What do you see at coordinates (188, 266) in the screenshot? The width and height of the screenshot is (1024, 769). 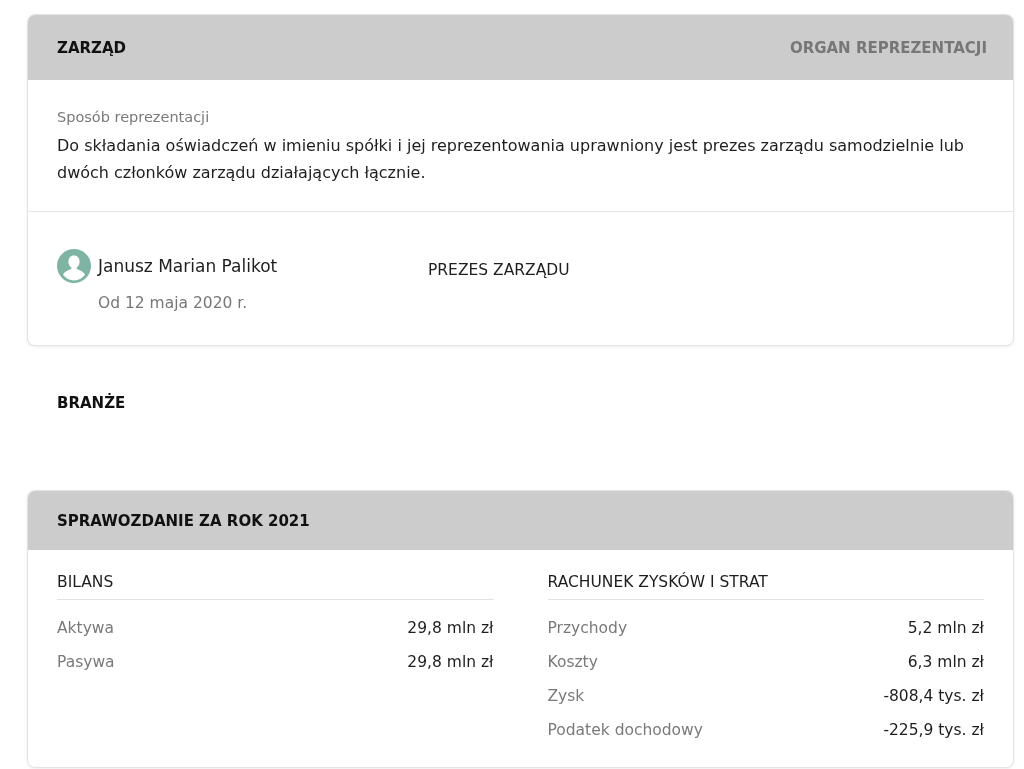 I see `person-name: Janusz Marian Palikot` at bounding box center [188, 266].